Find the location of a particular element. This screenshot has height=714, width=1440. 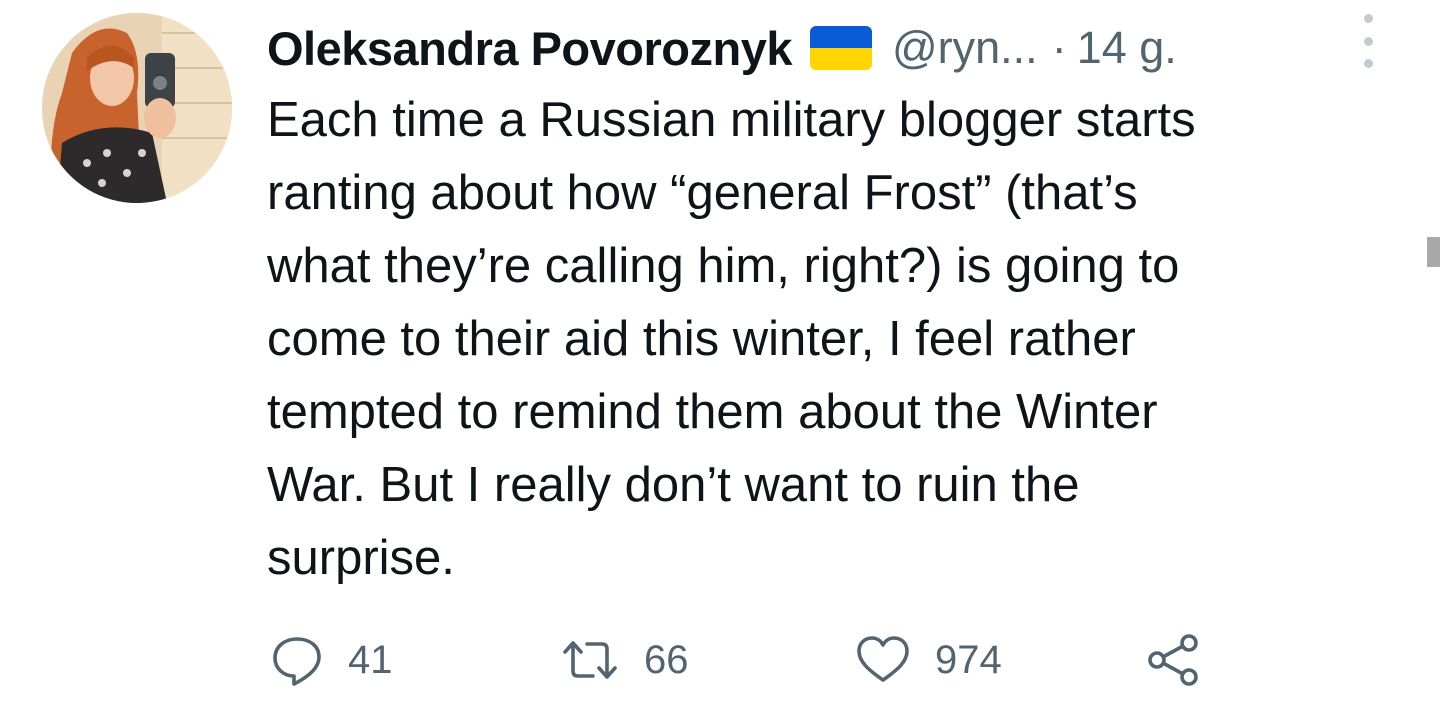

reply-button: 41 is located at coordinates (331, 660).